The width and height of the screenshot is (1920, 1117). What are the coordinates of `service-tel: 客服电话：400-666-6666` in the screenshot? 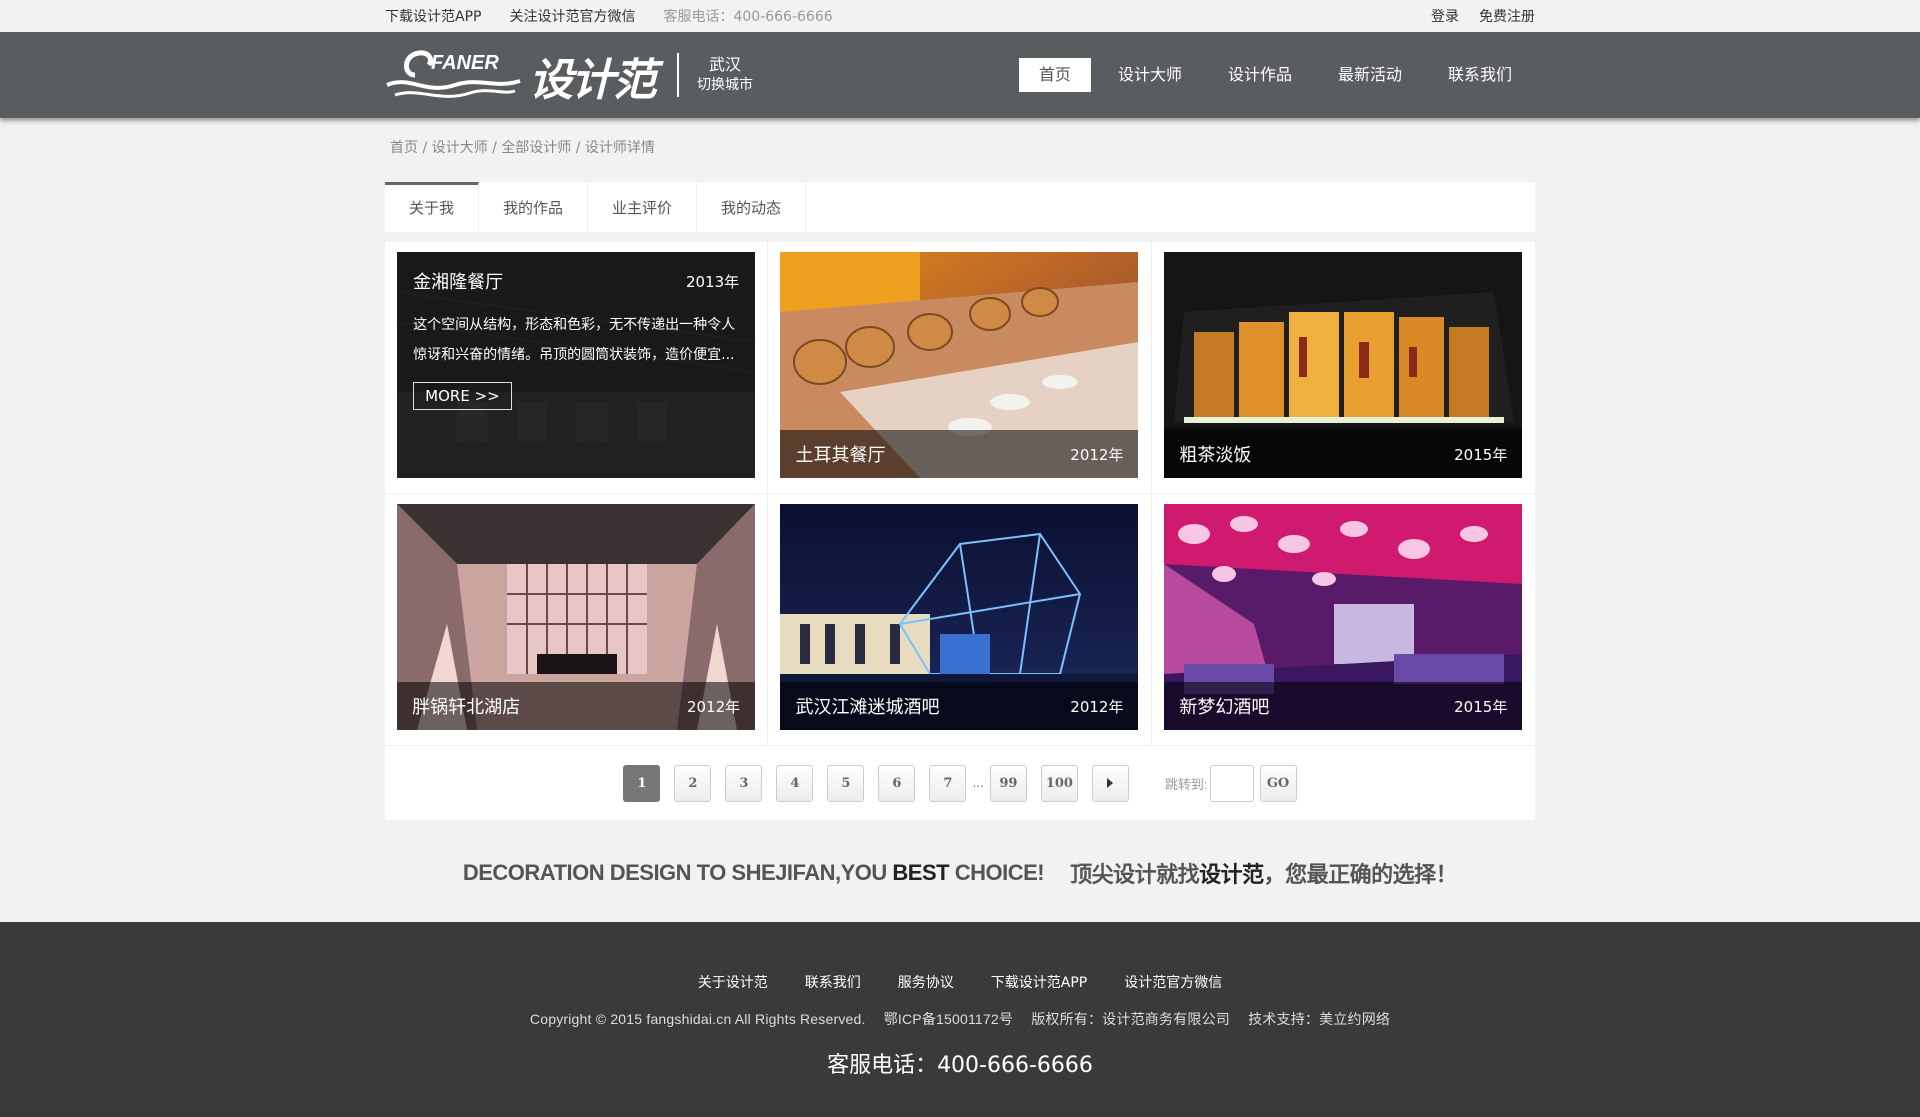 It's located at (748, 17).